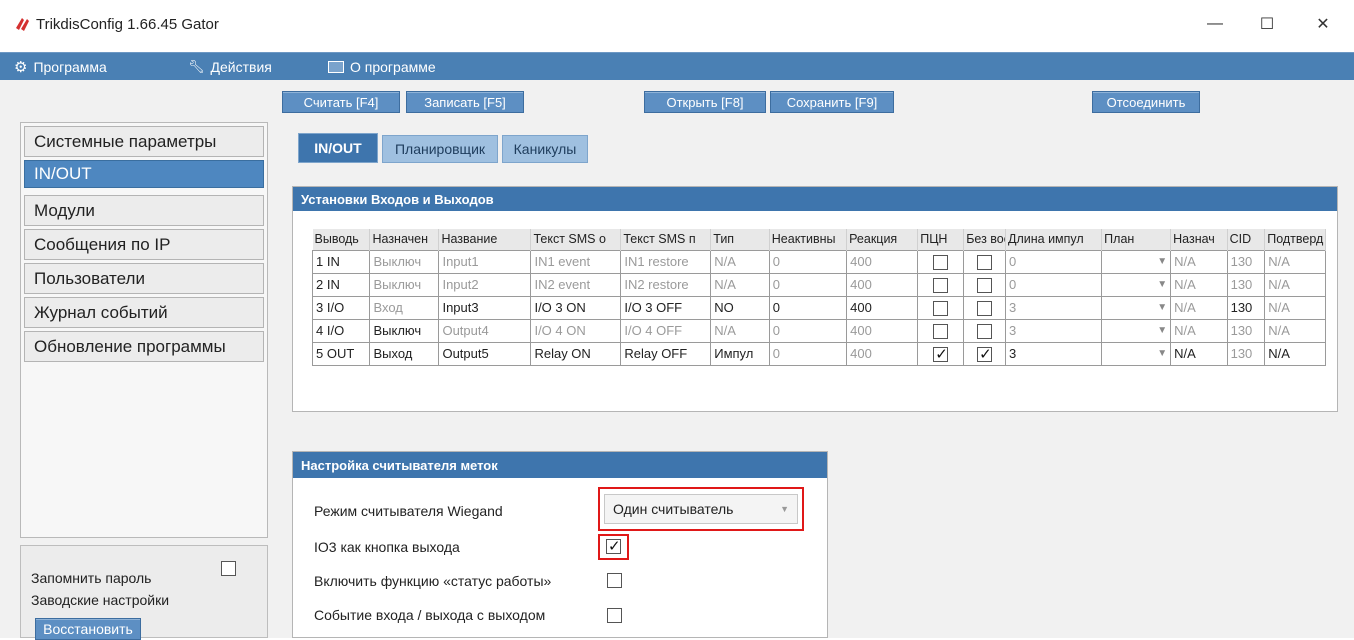  What do you see at coordinates (144, 278) in the screenshot?
I see `sidebar-item-users: Пользователи` at bounding box center [144, 278].